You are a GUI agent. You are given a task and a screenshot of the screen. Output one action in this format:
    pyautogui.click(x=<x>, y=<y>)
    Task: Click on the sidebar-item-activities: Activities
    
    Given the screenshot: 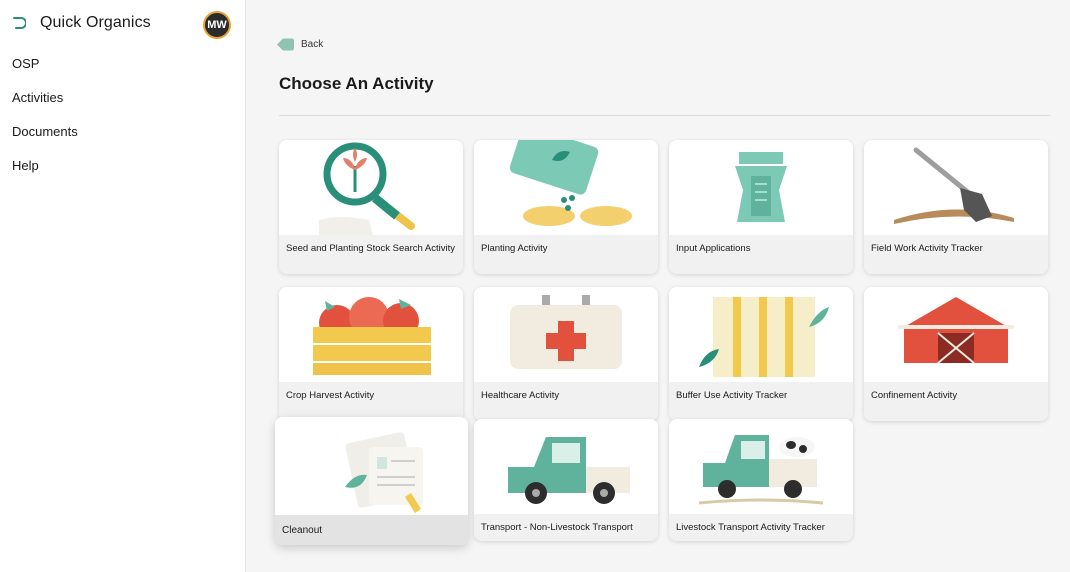 What is the action you would take?
    pyautogui.click(x=45, y=107)
    